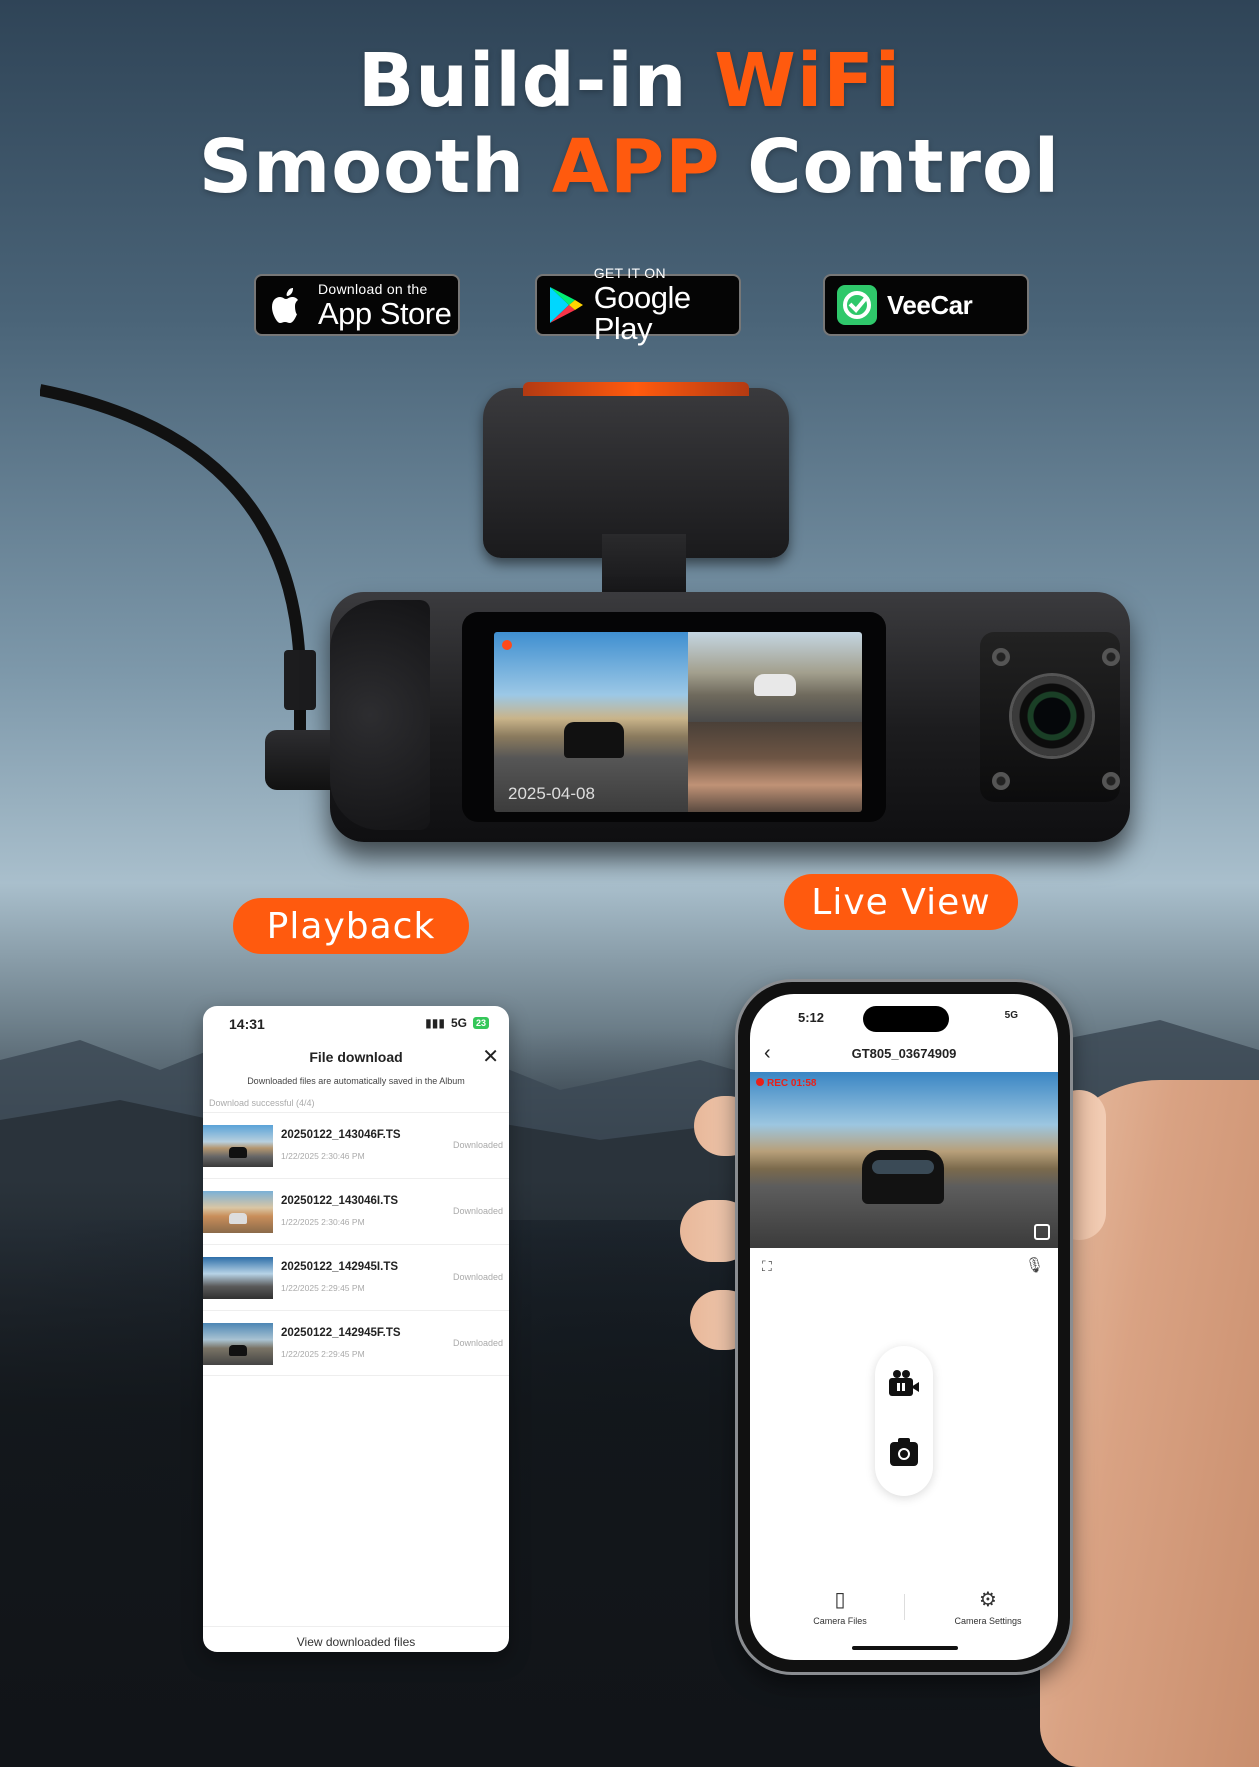  I want to click on tab-label: Camera Settings, so click(988, 1621).